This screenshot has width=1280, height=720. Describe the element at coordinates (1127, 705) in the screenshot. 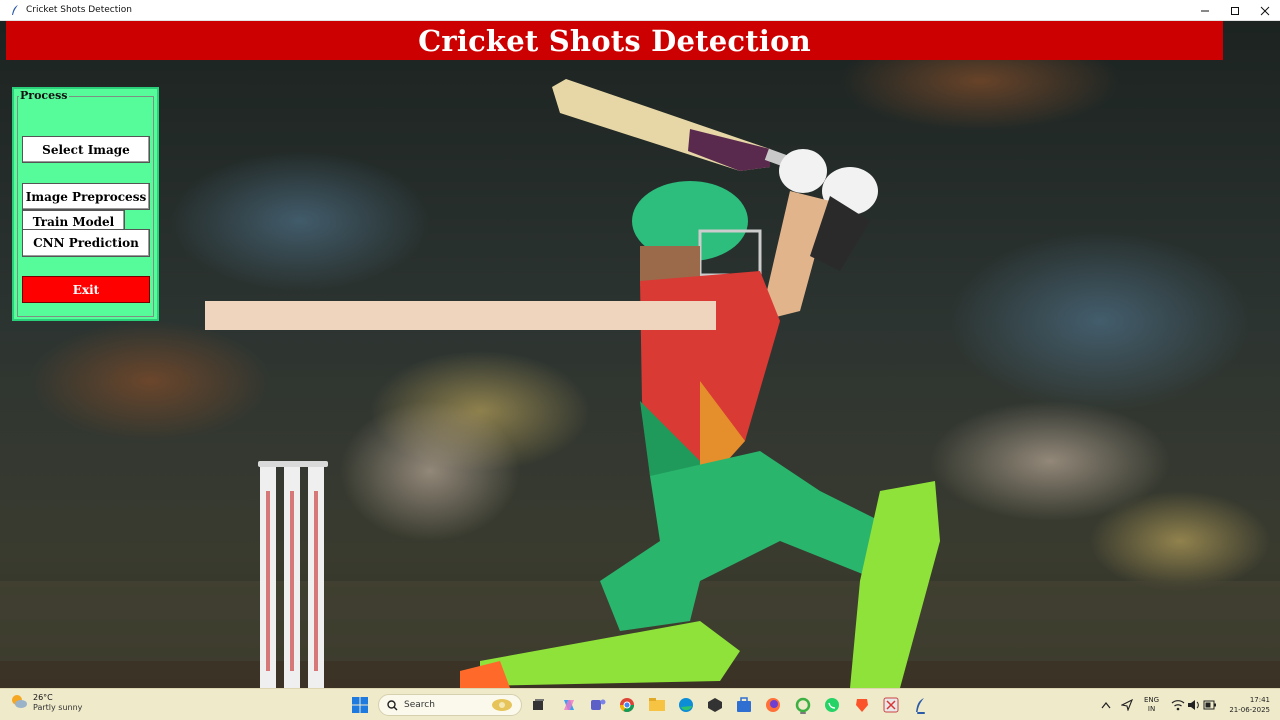

I see `location-icon` at that location.